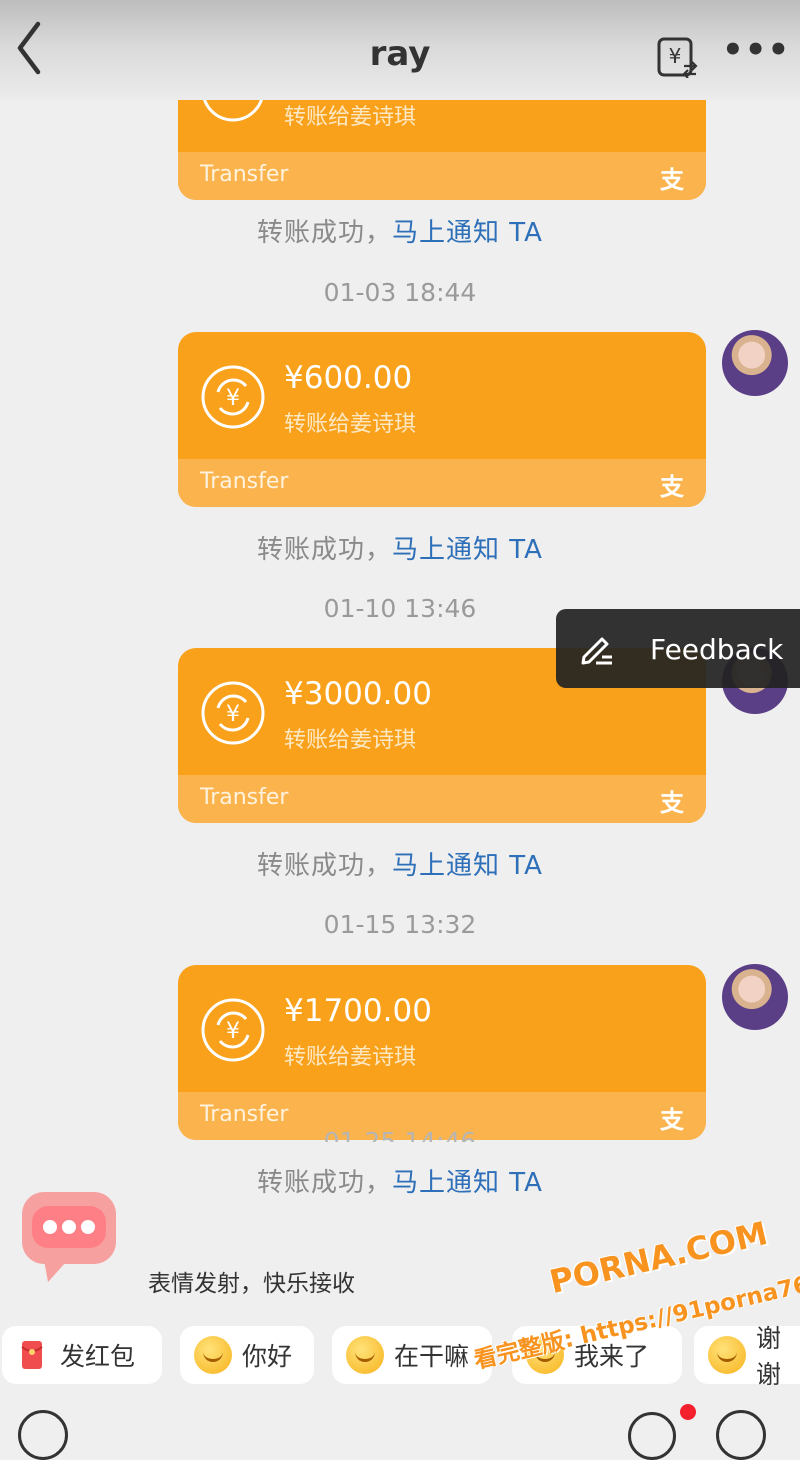 The image size is (800, 1460). I want to click on pencil-icon, so click(596, 651).